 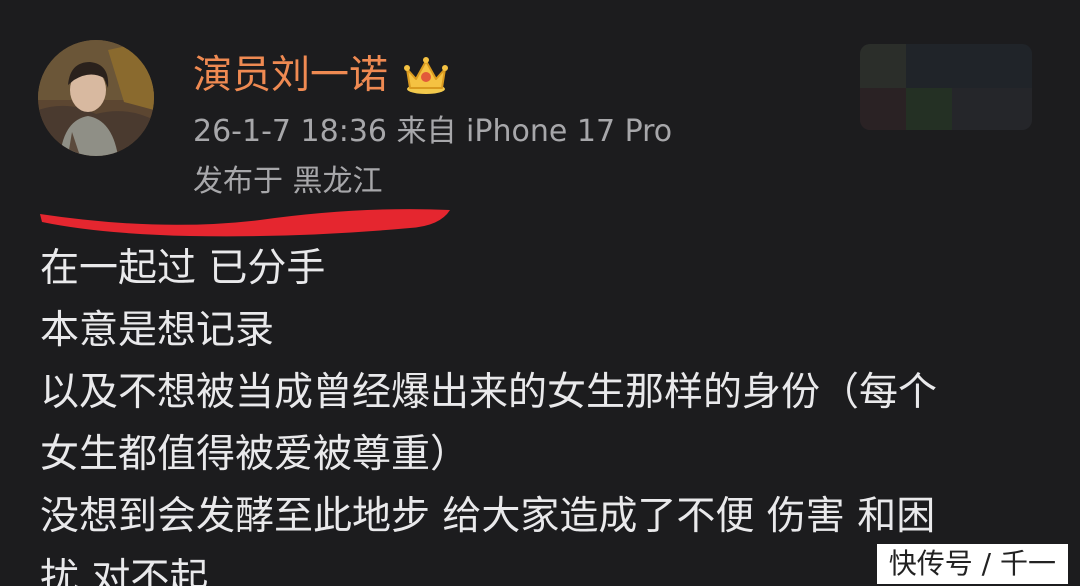 What do you see at coordinates (157, 330) in the screenshot?
I see `post-line: 本意是想记录` at bounding box center [157, 330].